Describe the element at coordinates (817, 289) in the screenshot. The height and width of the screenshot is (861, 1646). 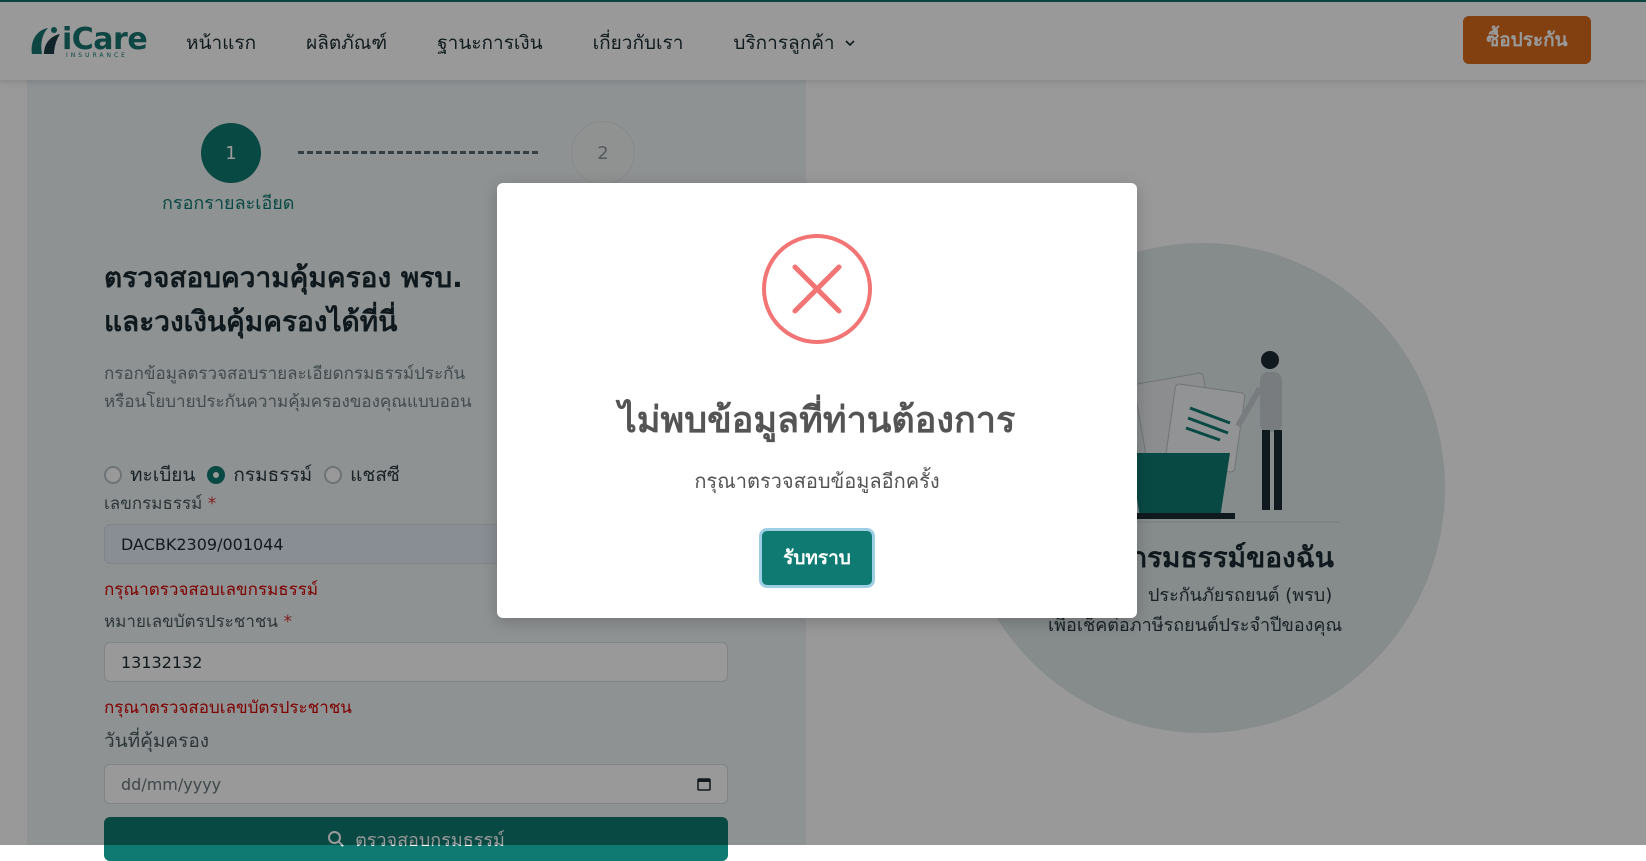
I see `error-x-icon` at that location.